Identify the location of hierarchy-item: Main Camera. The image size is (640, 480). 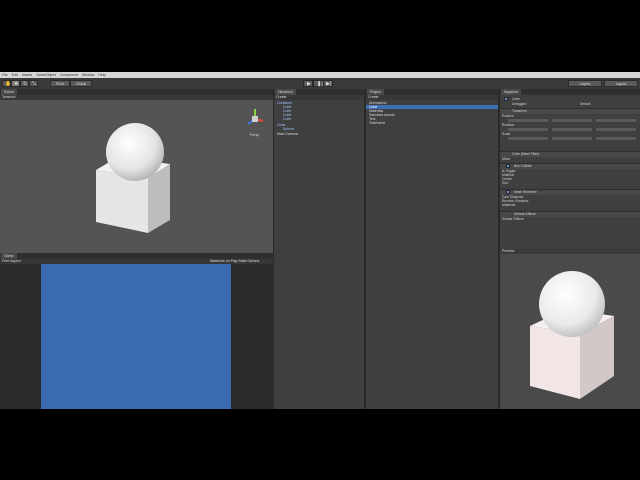
(287, 134).